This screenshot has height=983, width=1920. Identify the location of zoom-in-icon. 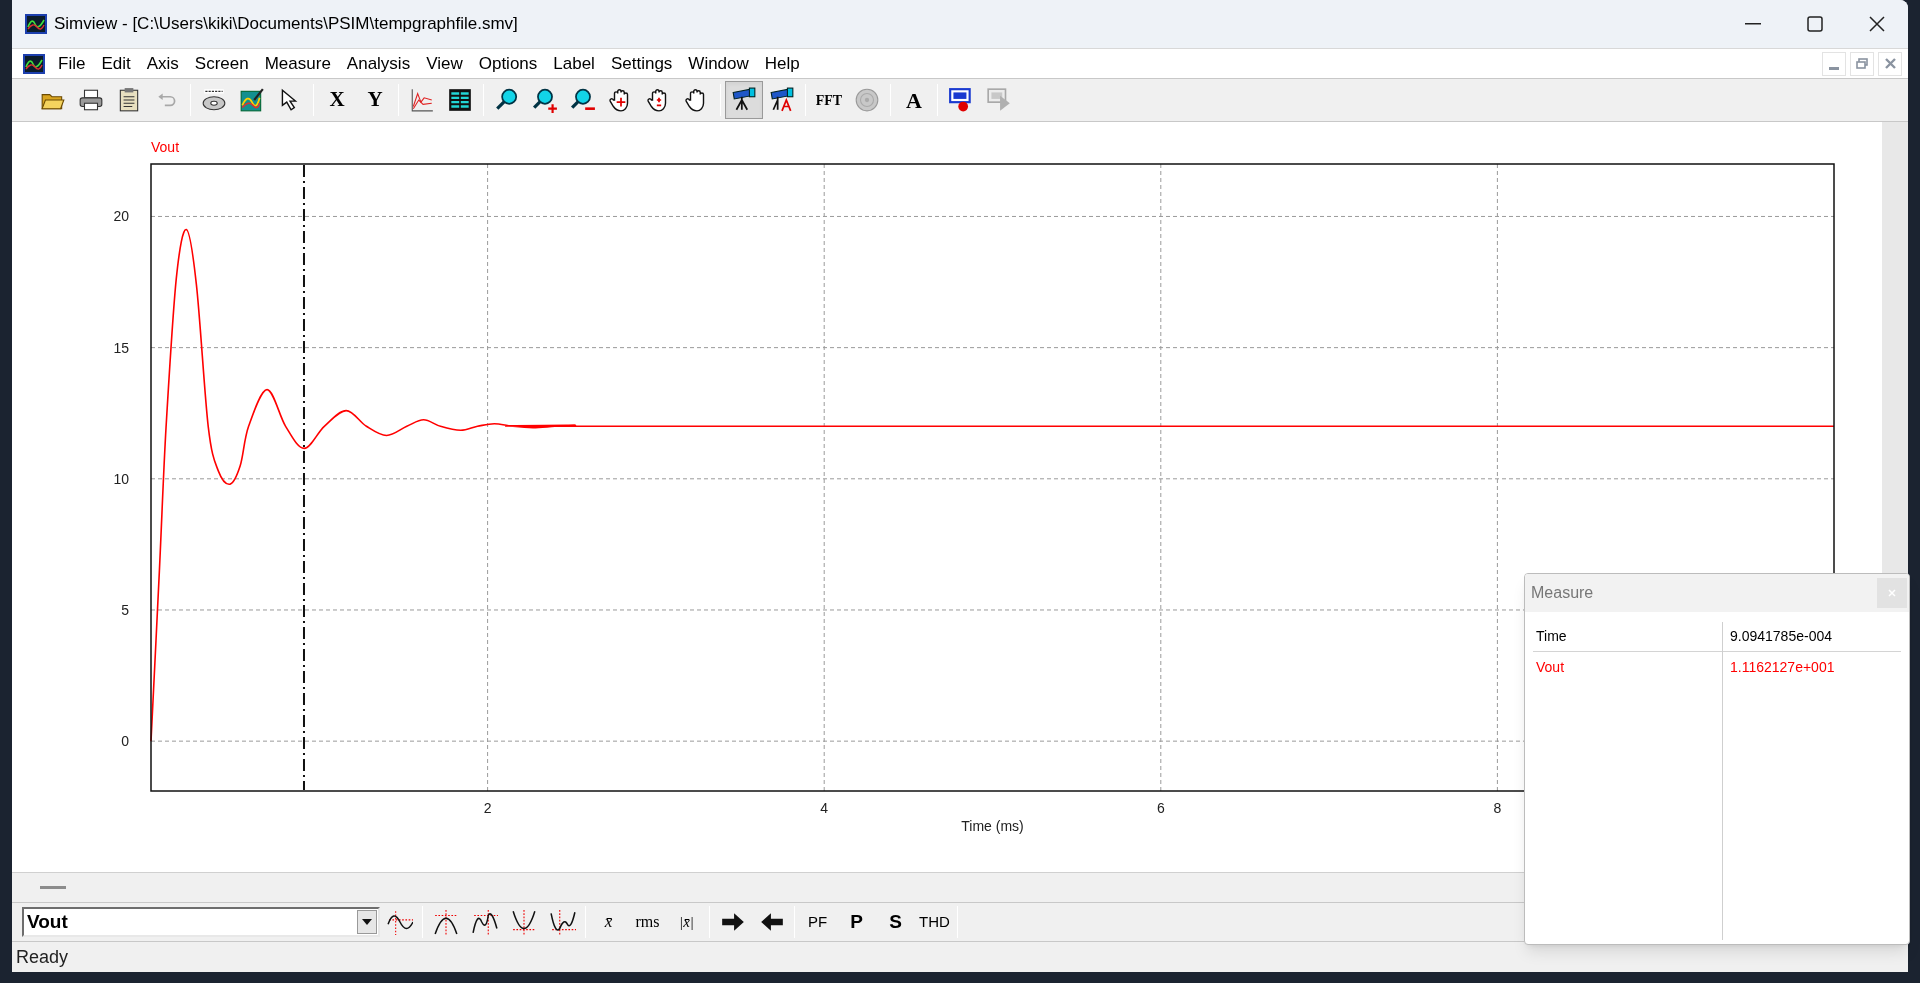
(545, 100).